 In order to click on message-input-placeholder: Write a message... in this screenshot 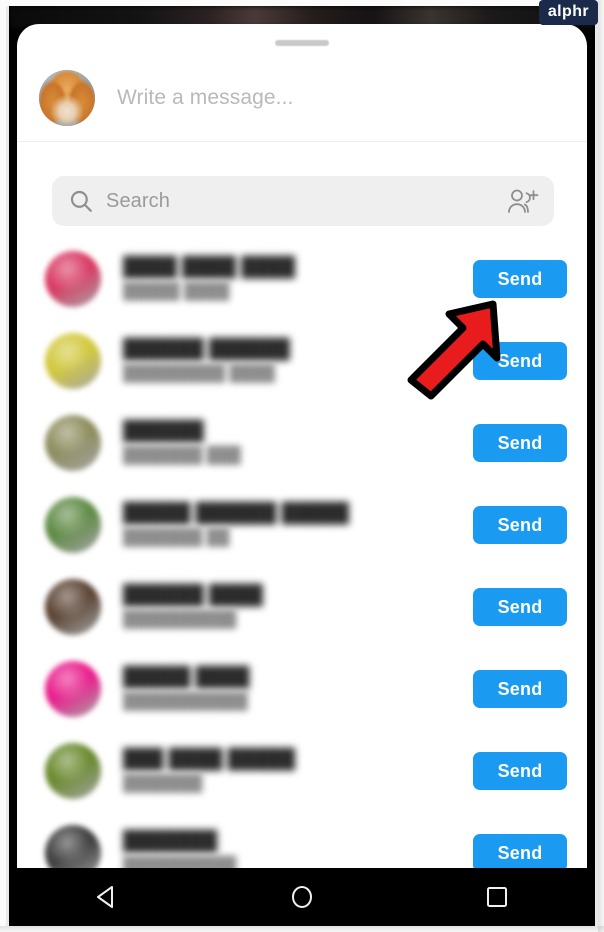, I will do `click(205, 98)`.